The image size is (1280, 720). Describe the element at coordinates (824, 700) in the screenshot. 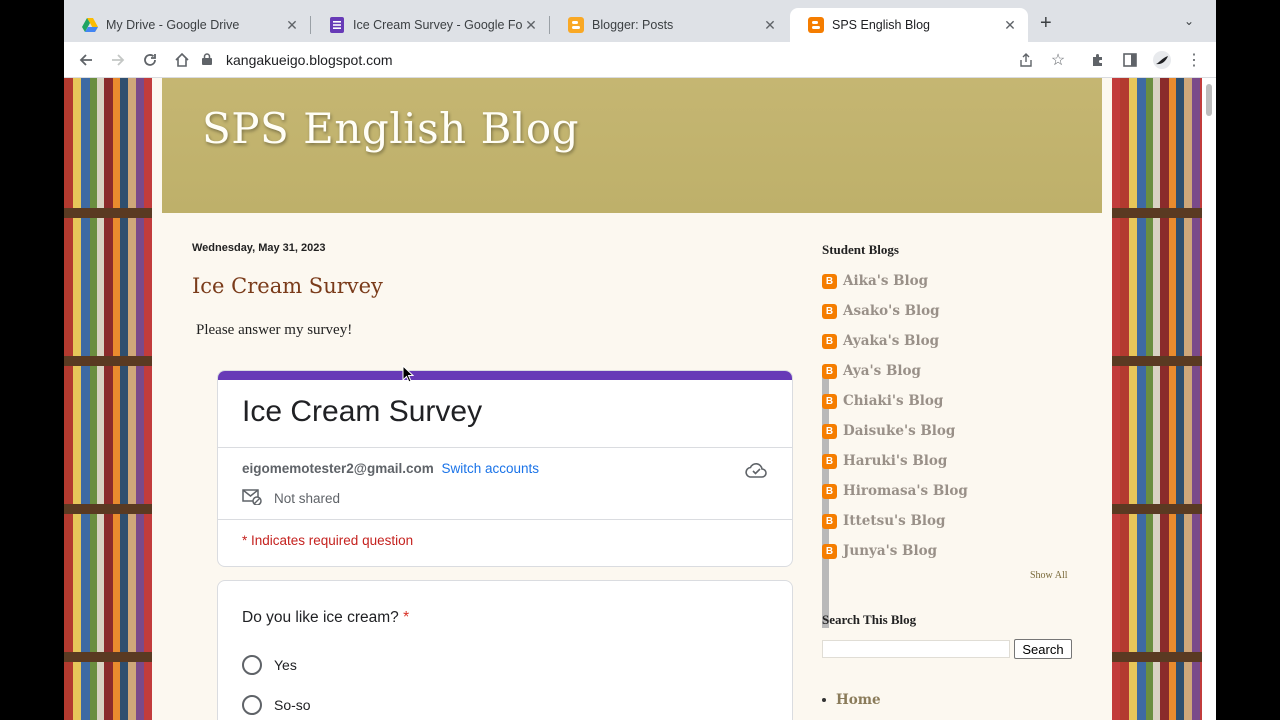

I see `bullet` at that location.